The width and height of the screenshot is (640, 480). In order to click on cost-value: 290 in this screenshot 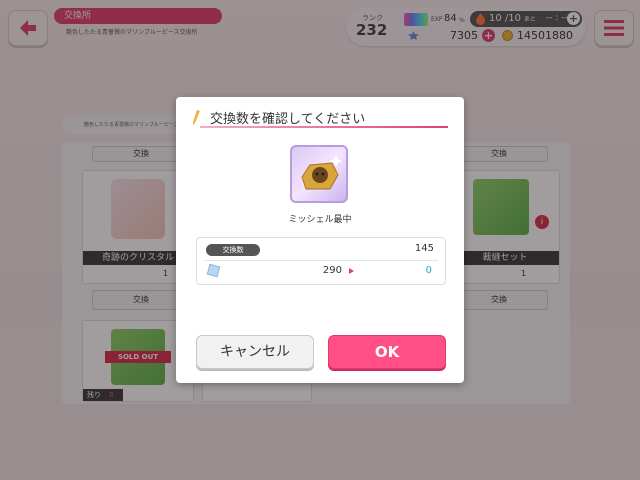, I will do `click(332, 270)`.